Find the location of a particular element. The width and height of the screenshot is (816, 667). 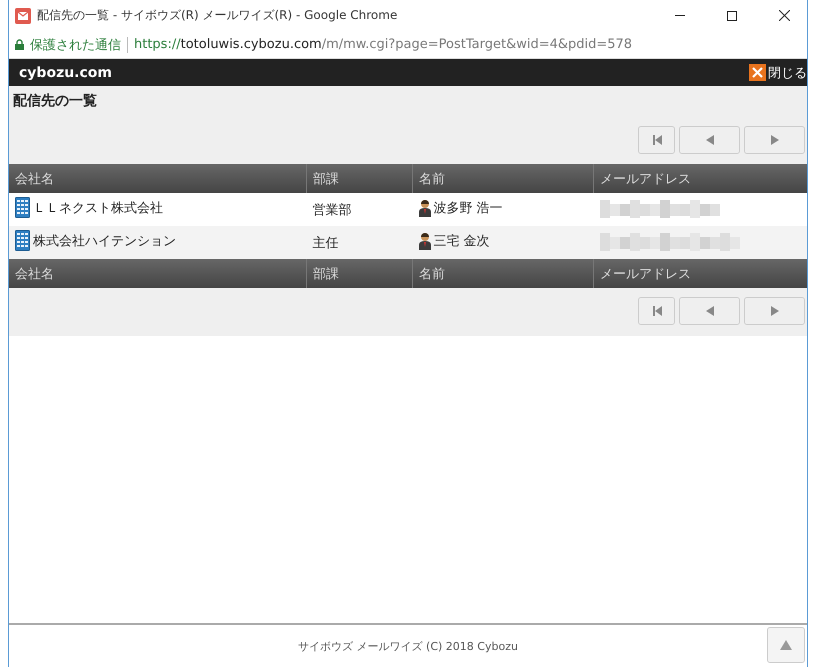

window-title: 配信先の一覧 - サイボウズ(R) メールワイズ(R) - Google Chrome is located at coordinates (217, 15).